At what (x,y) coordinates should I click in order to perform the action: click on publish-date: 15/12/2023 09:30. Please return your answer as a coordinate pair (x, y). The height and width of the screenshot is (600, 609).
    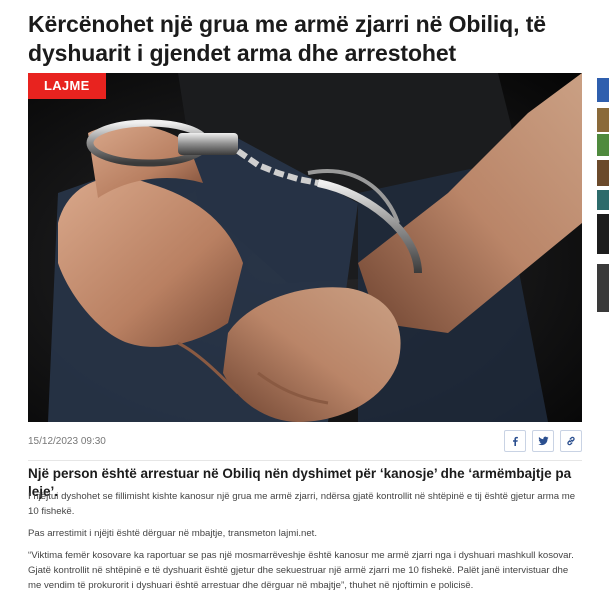
    Looking at the image, I should click on (67, 441).